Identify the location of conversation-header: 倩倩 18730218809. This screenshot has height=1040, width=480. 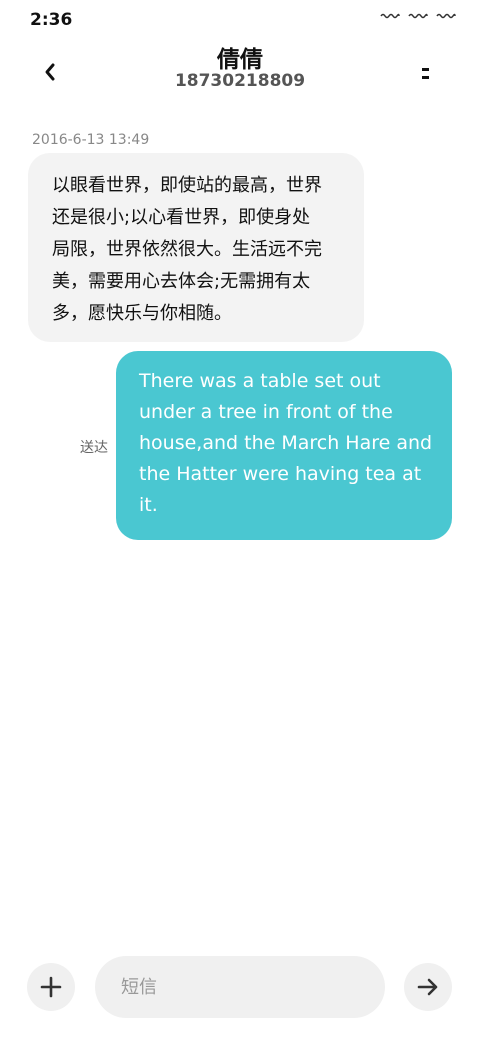
(240, 73).